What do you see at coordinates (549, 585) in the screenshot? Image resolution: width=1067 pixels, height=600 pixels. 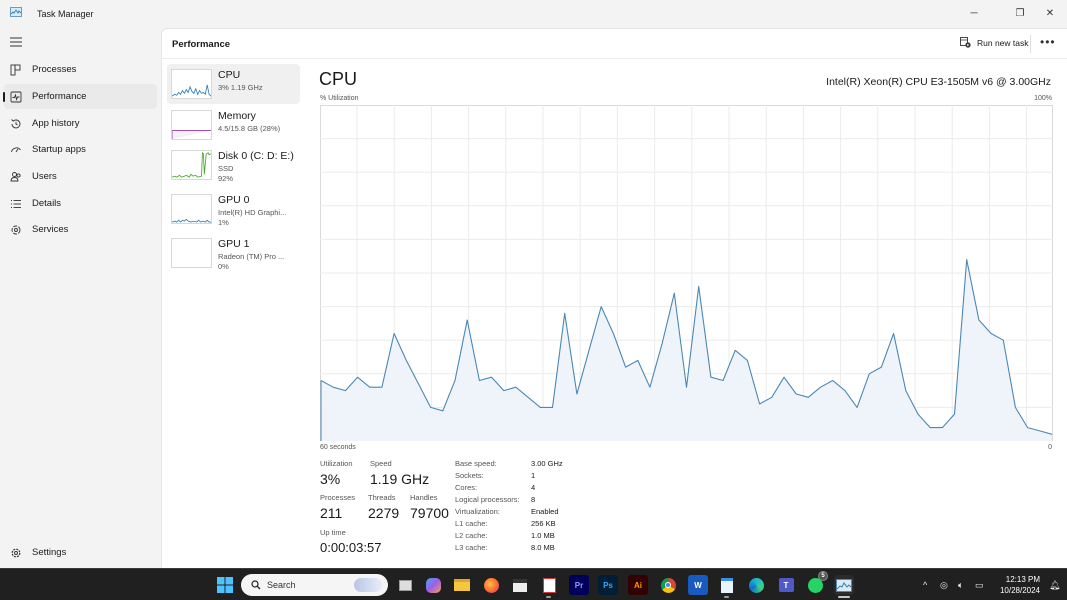 I see `snipping-tool-button` at bounding box center [549, 585].